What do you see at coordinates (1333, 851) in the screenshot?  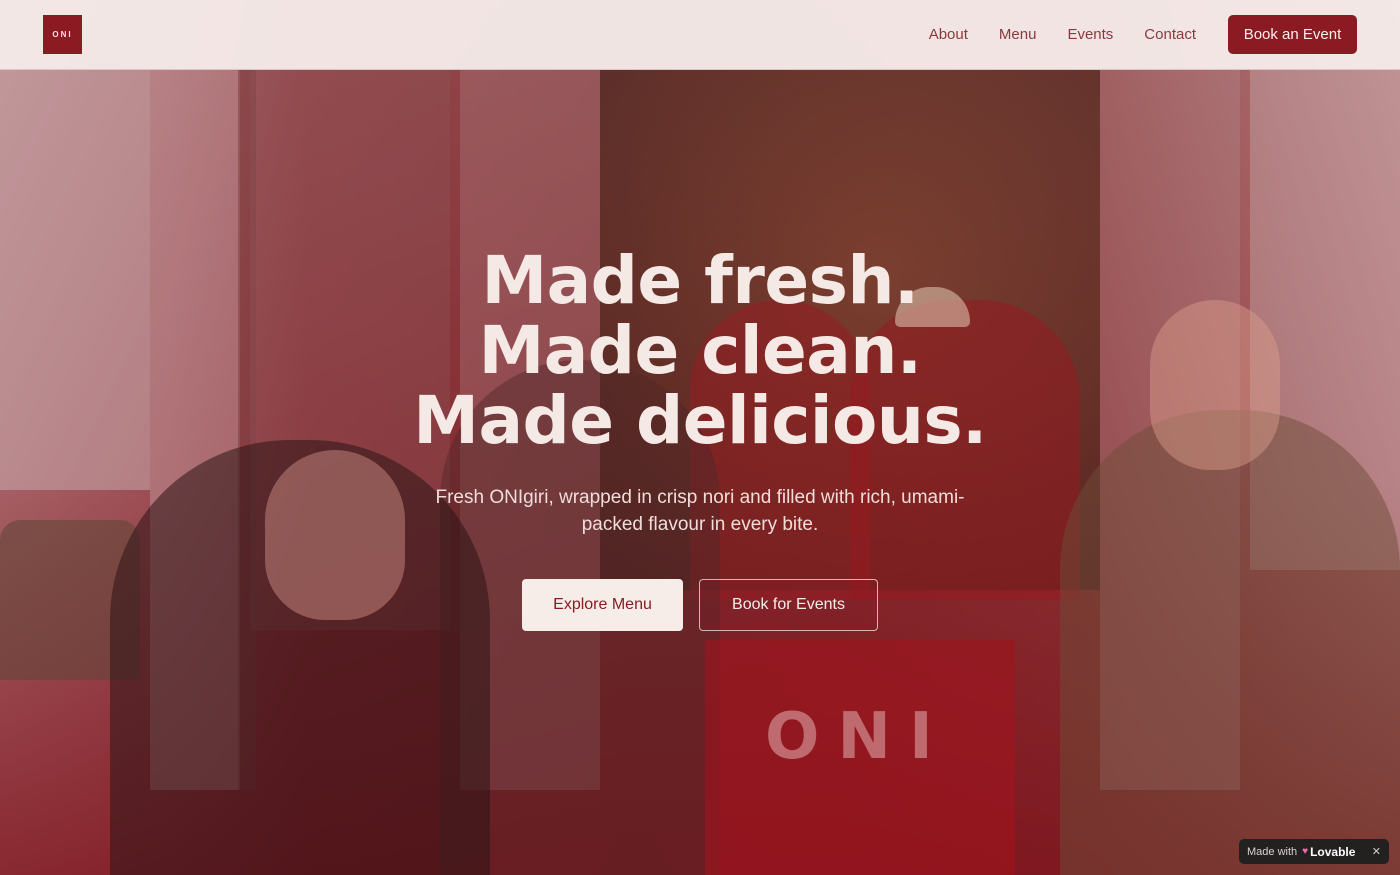 I see `badge-brand: Lovable` at bounding box center [1333, 851].